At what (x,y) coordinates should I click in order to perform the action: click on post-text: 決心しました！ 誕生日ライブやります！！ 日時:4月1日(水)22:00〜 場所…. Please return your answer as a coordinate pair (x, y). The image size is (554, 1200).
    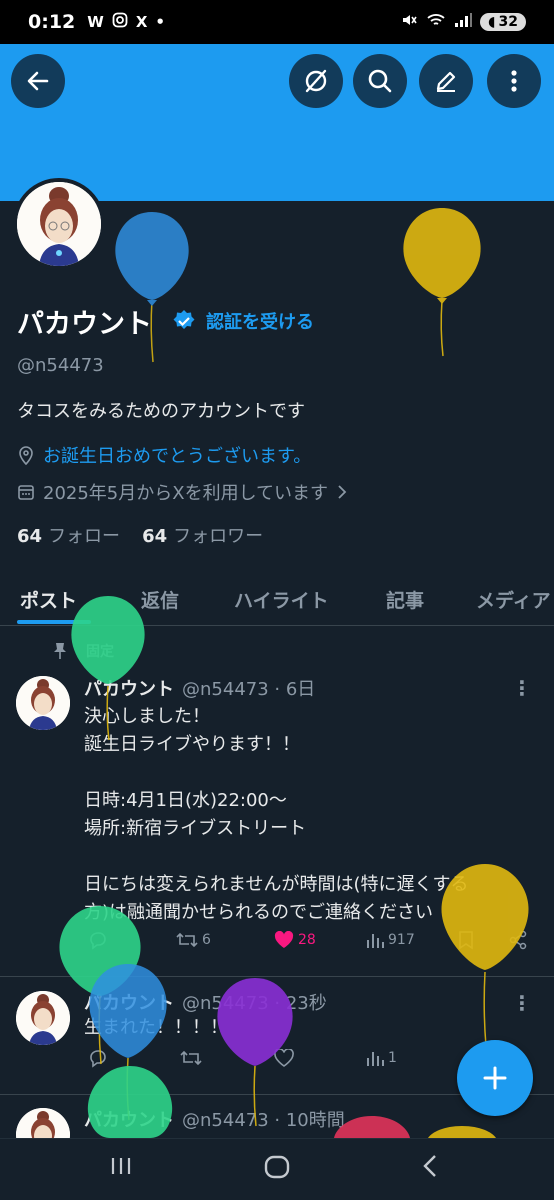
    Looking at the image, I should click on (276, 814).